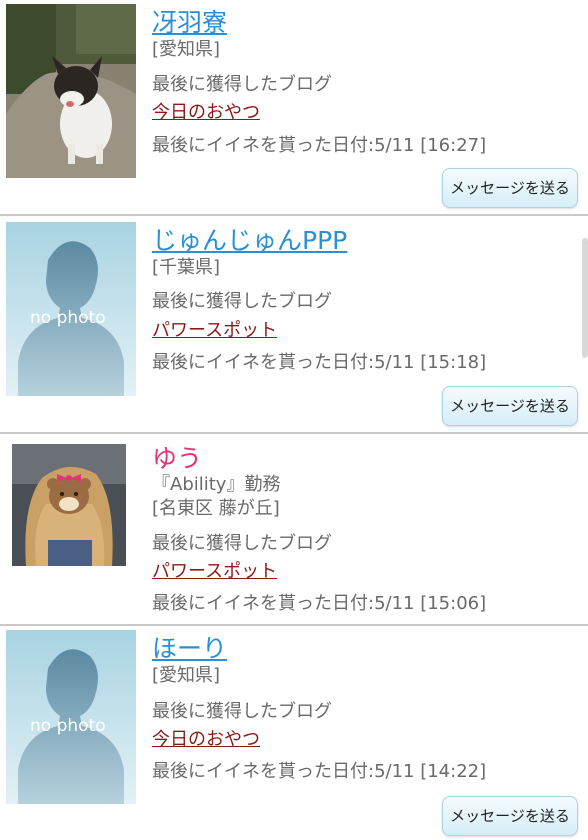  What do you see at coordinates (216, 484) in the screenshot?
I see `user-workplace: 『Ability』勤務` at bounding box center [216, 484].